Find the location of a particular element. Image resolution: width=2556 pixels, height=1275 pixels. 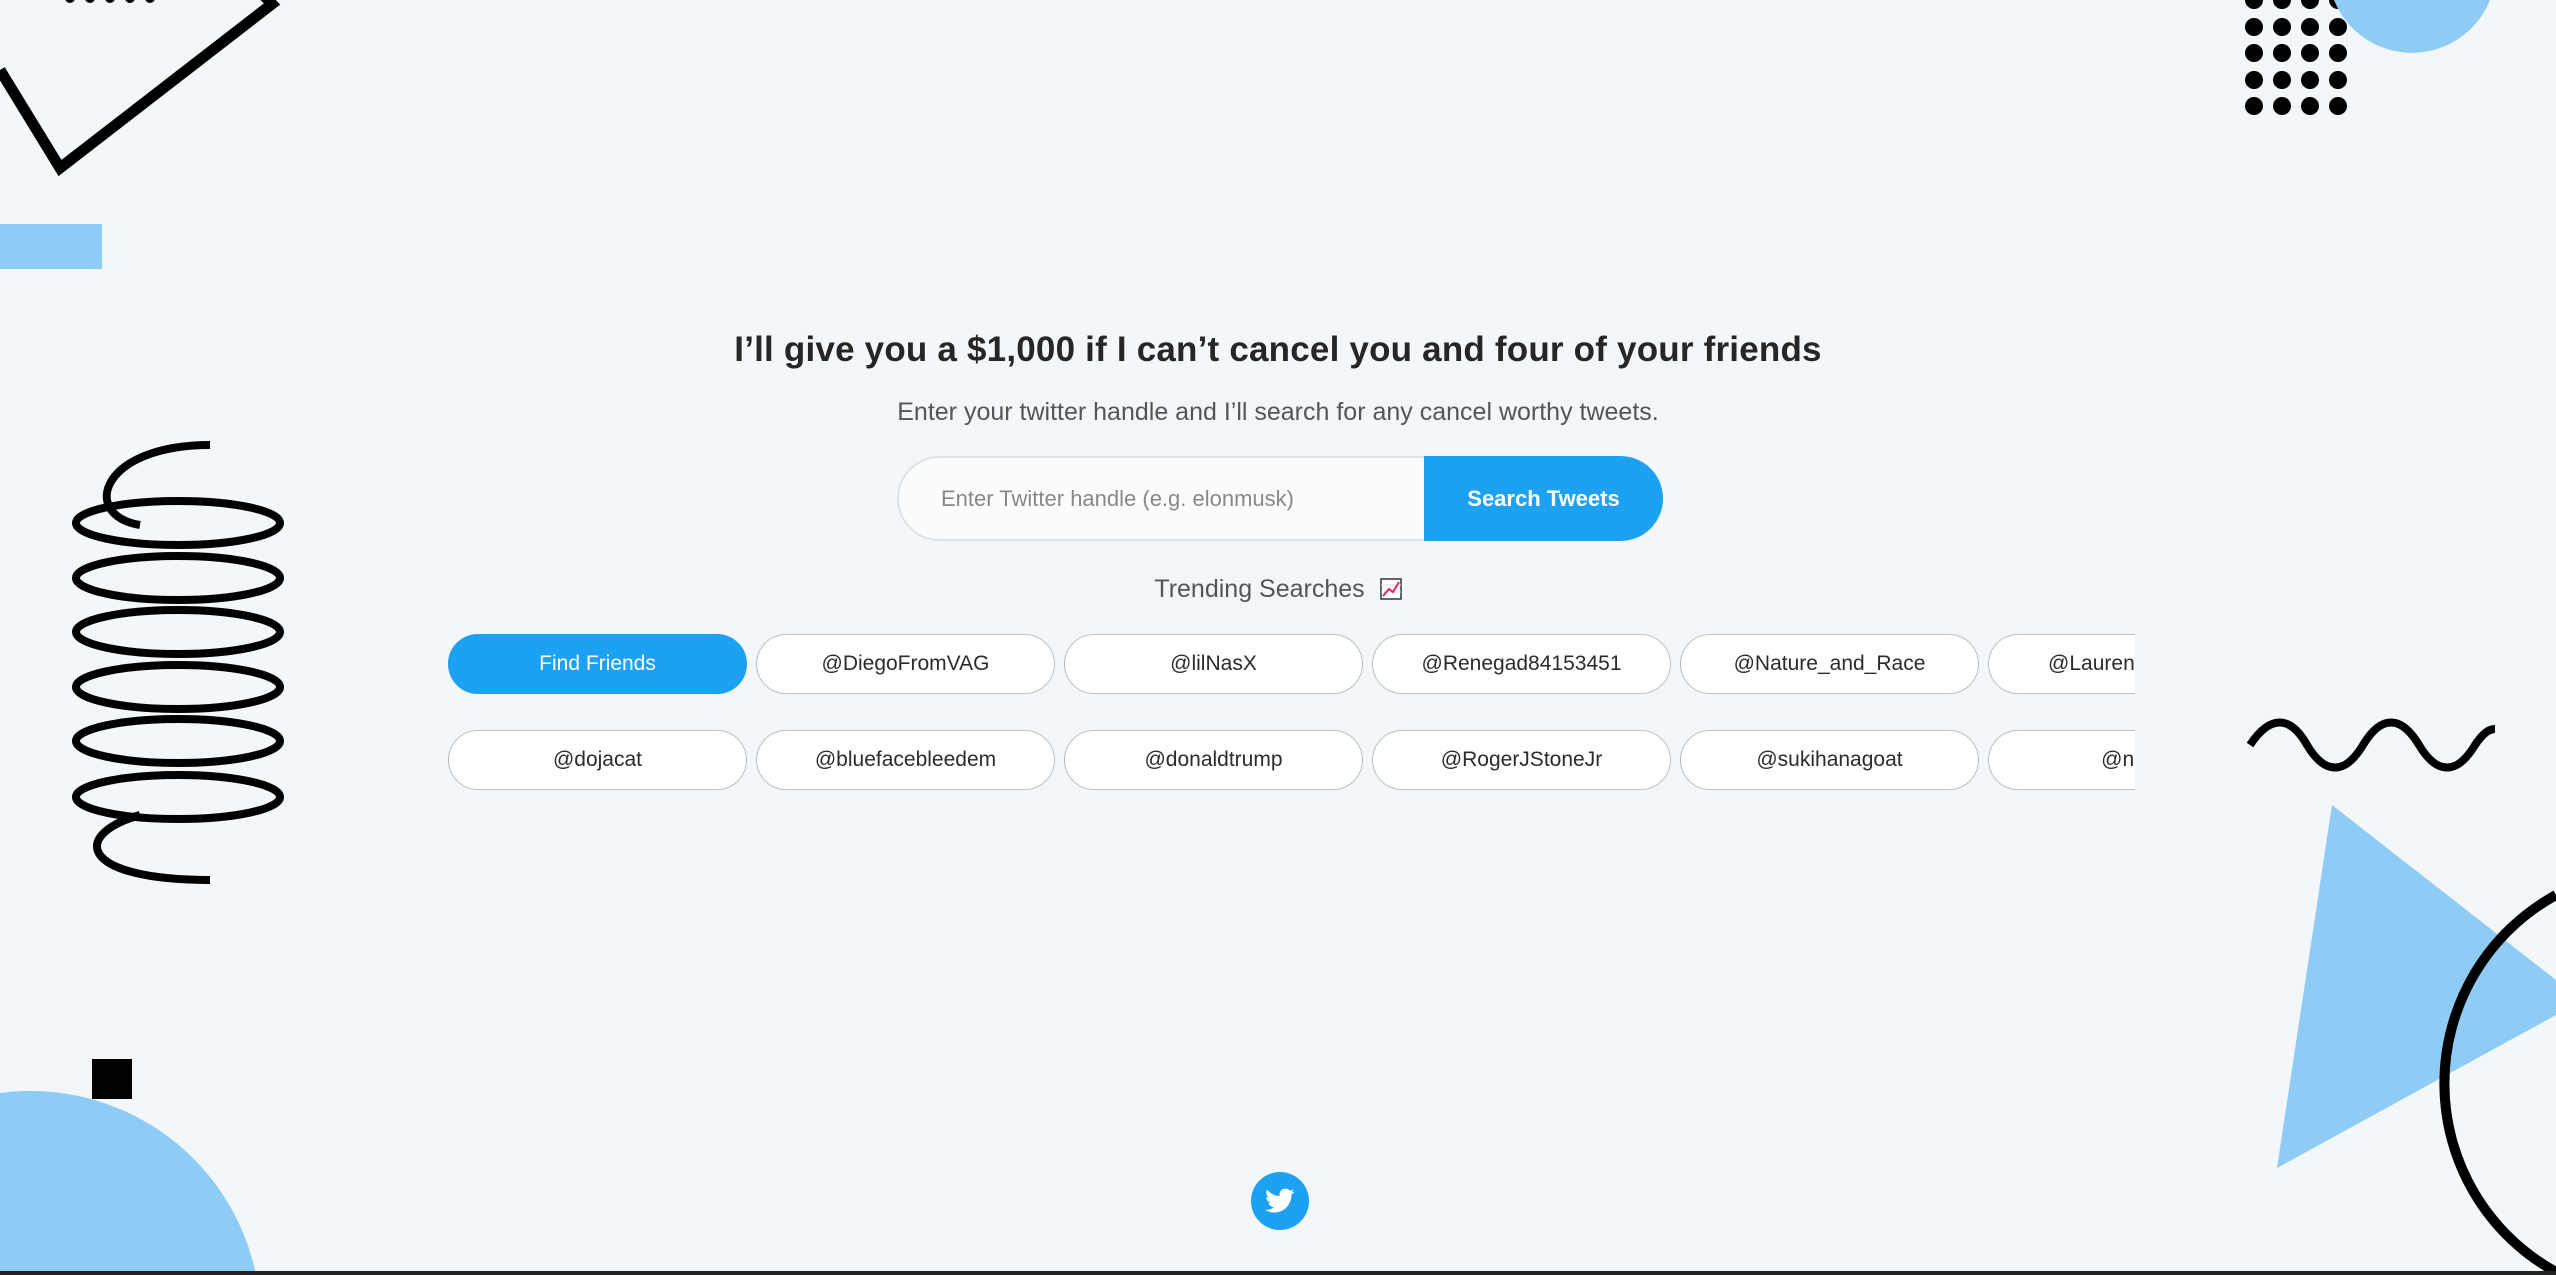

trending-handle-pill: @lilNasX is located at coordinates (1213, 664).